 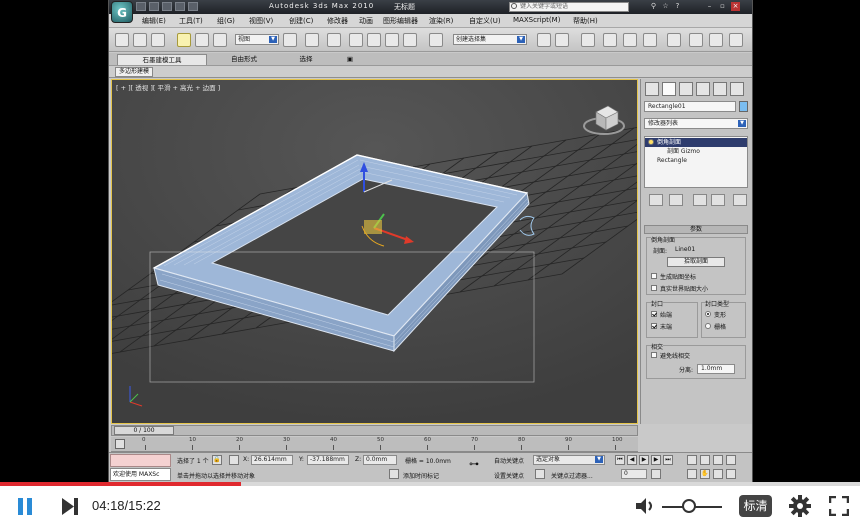 What do you see at coordinates (540, 474) in the screenshot?
I see `set-key-filter-icon` at bounding box center [540, 474].